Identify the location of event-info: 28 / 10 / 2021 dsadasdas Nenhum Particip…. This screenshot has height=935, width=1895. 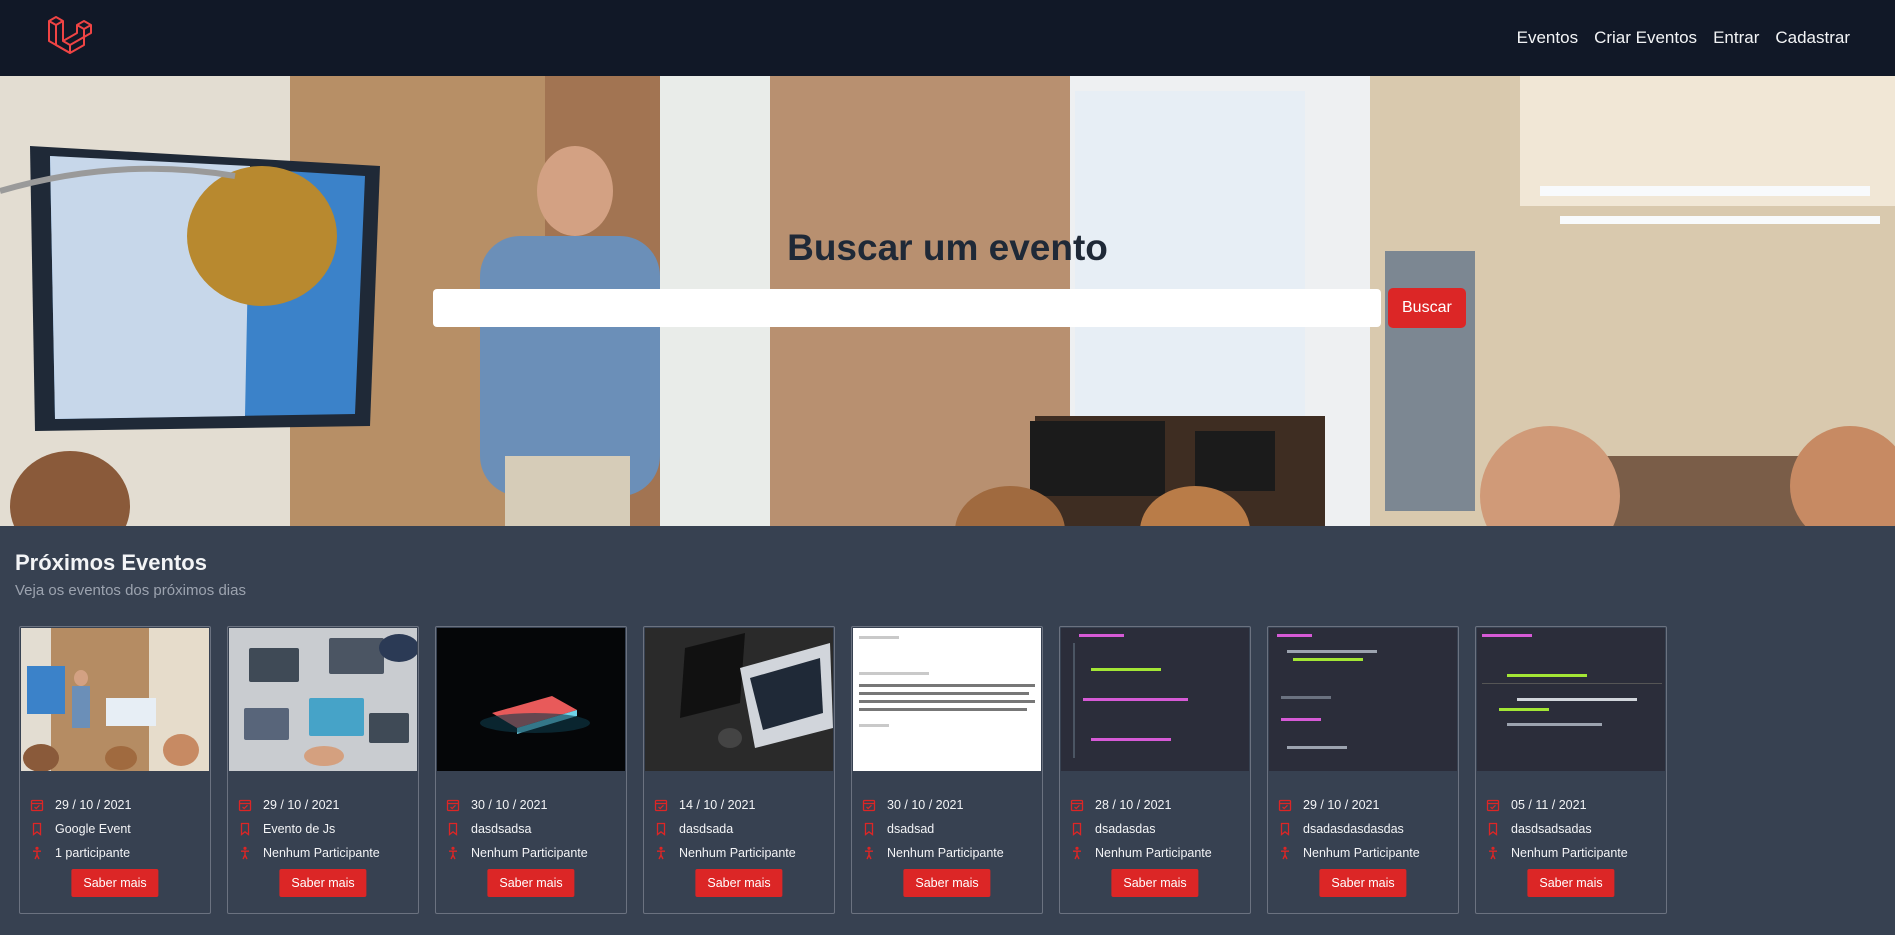
(1155, 818).